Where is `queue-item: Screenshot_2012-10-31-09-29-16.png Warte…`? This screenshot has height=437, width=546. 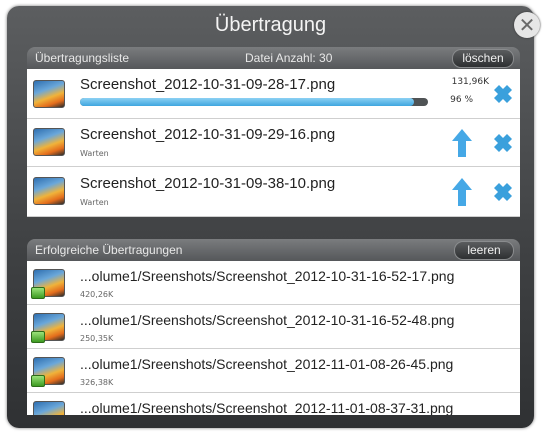
queue-item: Screenshot_2012-10-31-09-29-16.png Warte… is located at coordinates (273, 143).